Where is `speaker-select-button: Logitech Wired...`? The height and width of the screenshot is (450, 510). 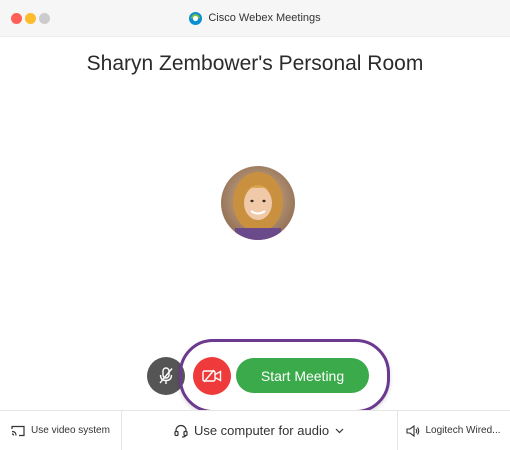 speaker-select-button: Logitech Wired... is located at coordinates (453, 430).